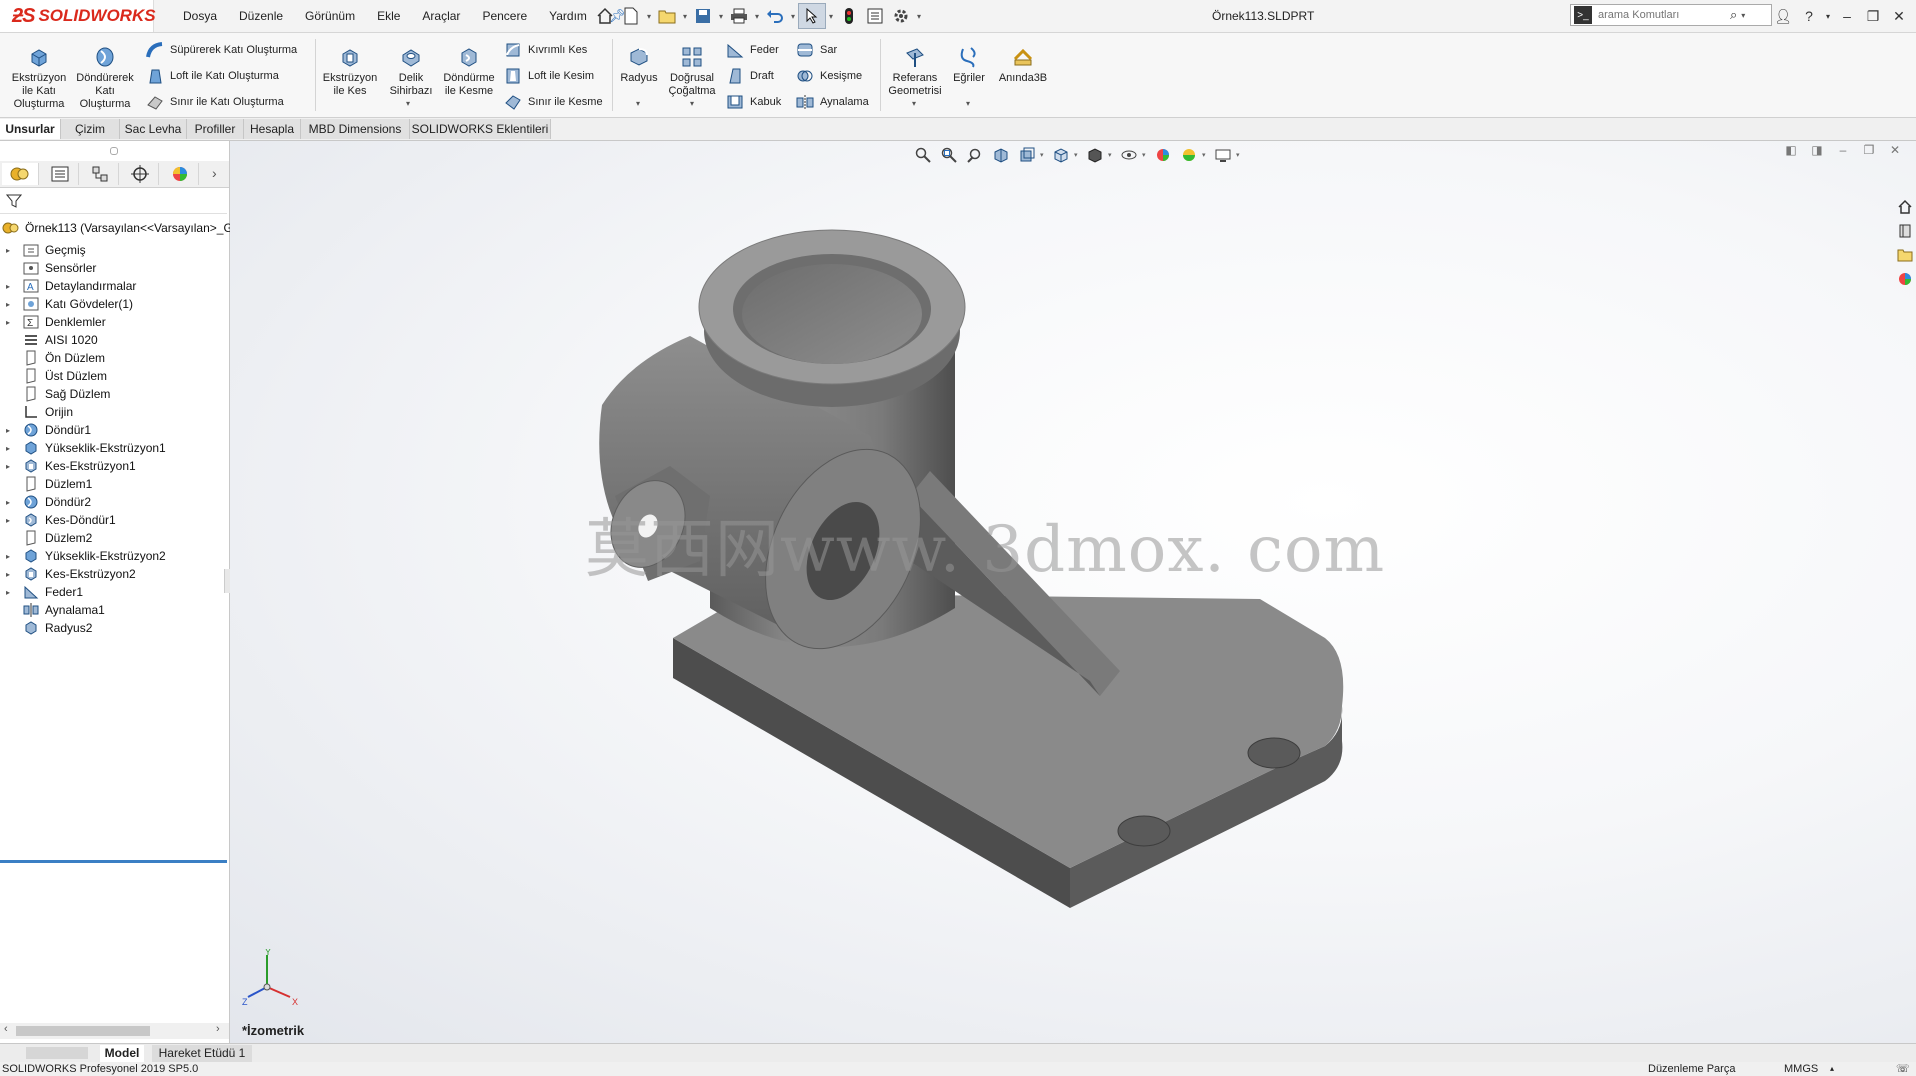 The image size is (1916, 1076). Describe the element at coordinates (816, 50) in the screenshot. I see `wrap-button: Sar` at that location.